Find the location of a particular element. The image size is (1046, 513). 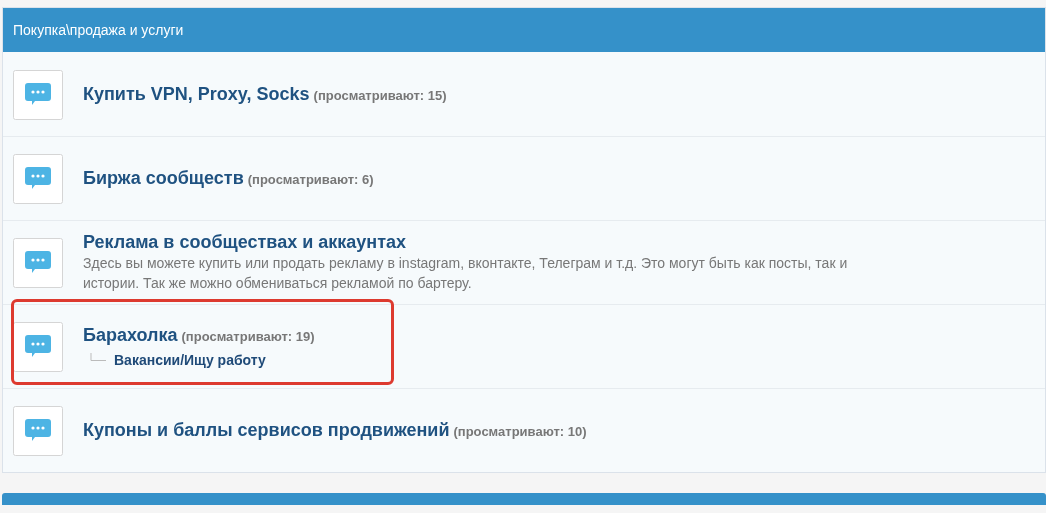

subforum-link: Вакансии/Ищу работу is located at coordinates (190, 360).